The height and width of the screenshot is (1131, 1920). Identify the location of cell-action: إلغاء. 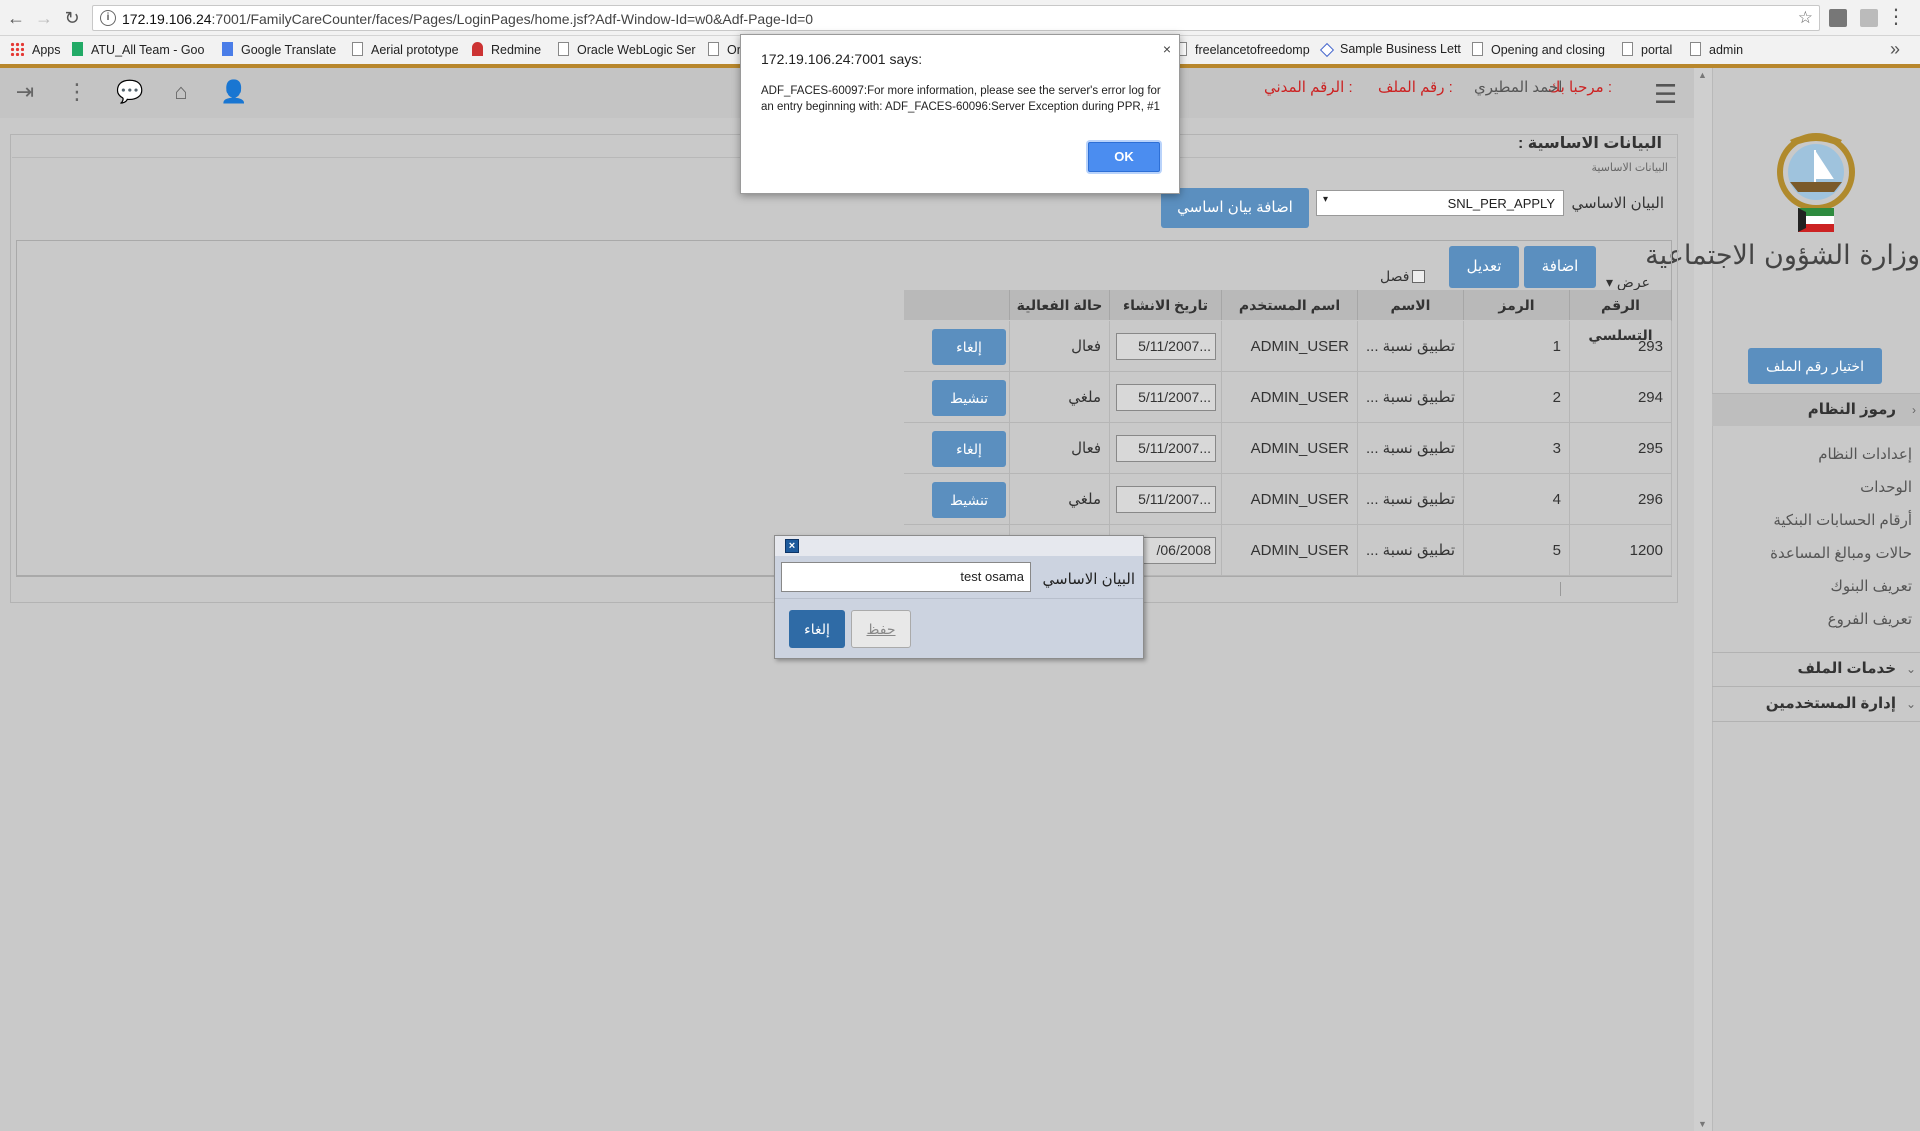
(957, 448).